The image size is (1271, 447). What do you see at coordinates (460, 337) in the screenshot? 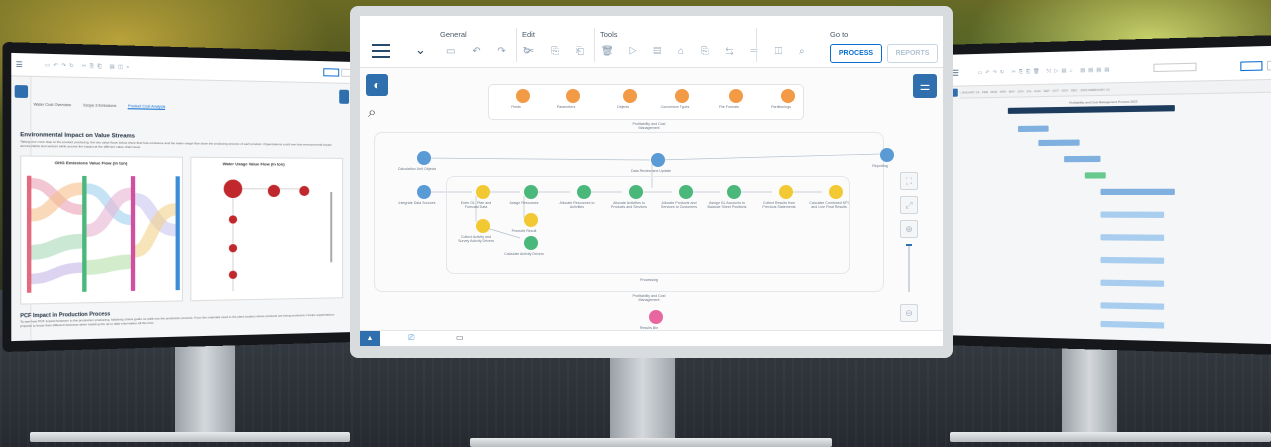
I see `monitor-icon: ▭` at bounding box center [460, 337].